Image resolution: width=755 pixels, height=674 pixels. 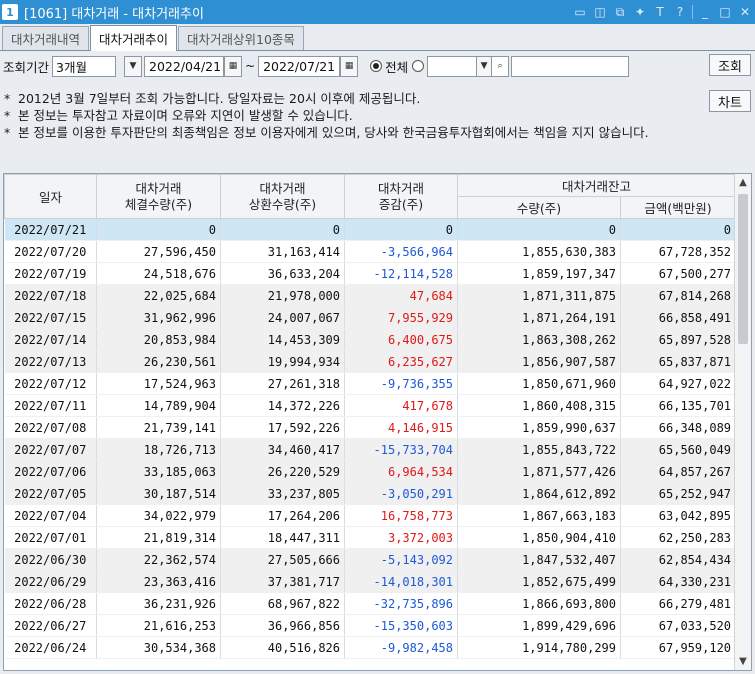 I want to click on tab-top10-stocks: 대차거래상위10종목, so click(x=241, y=38).